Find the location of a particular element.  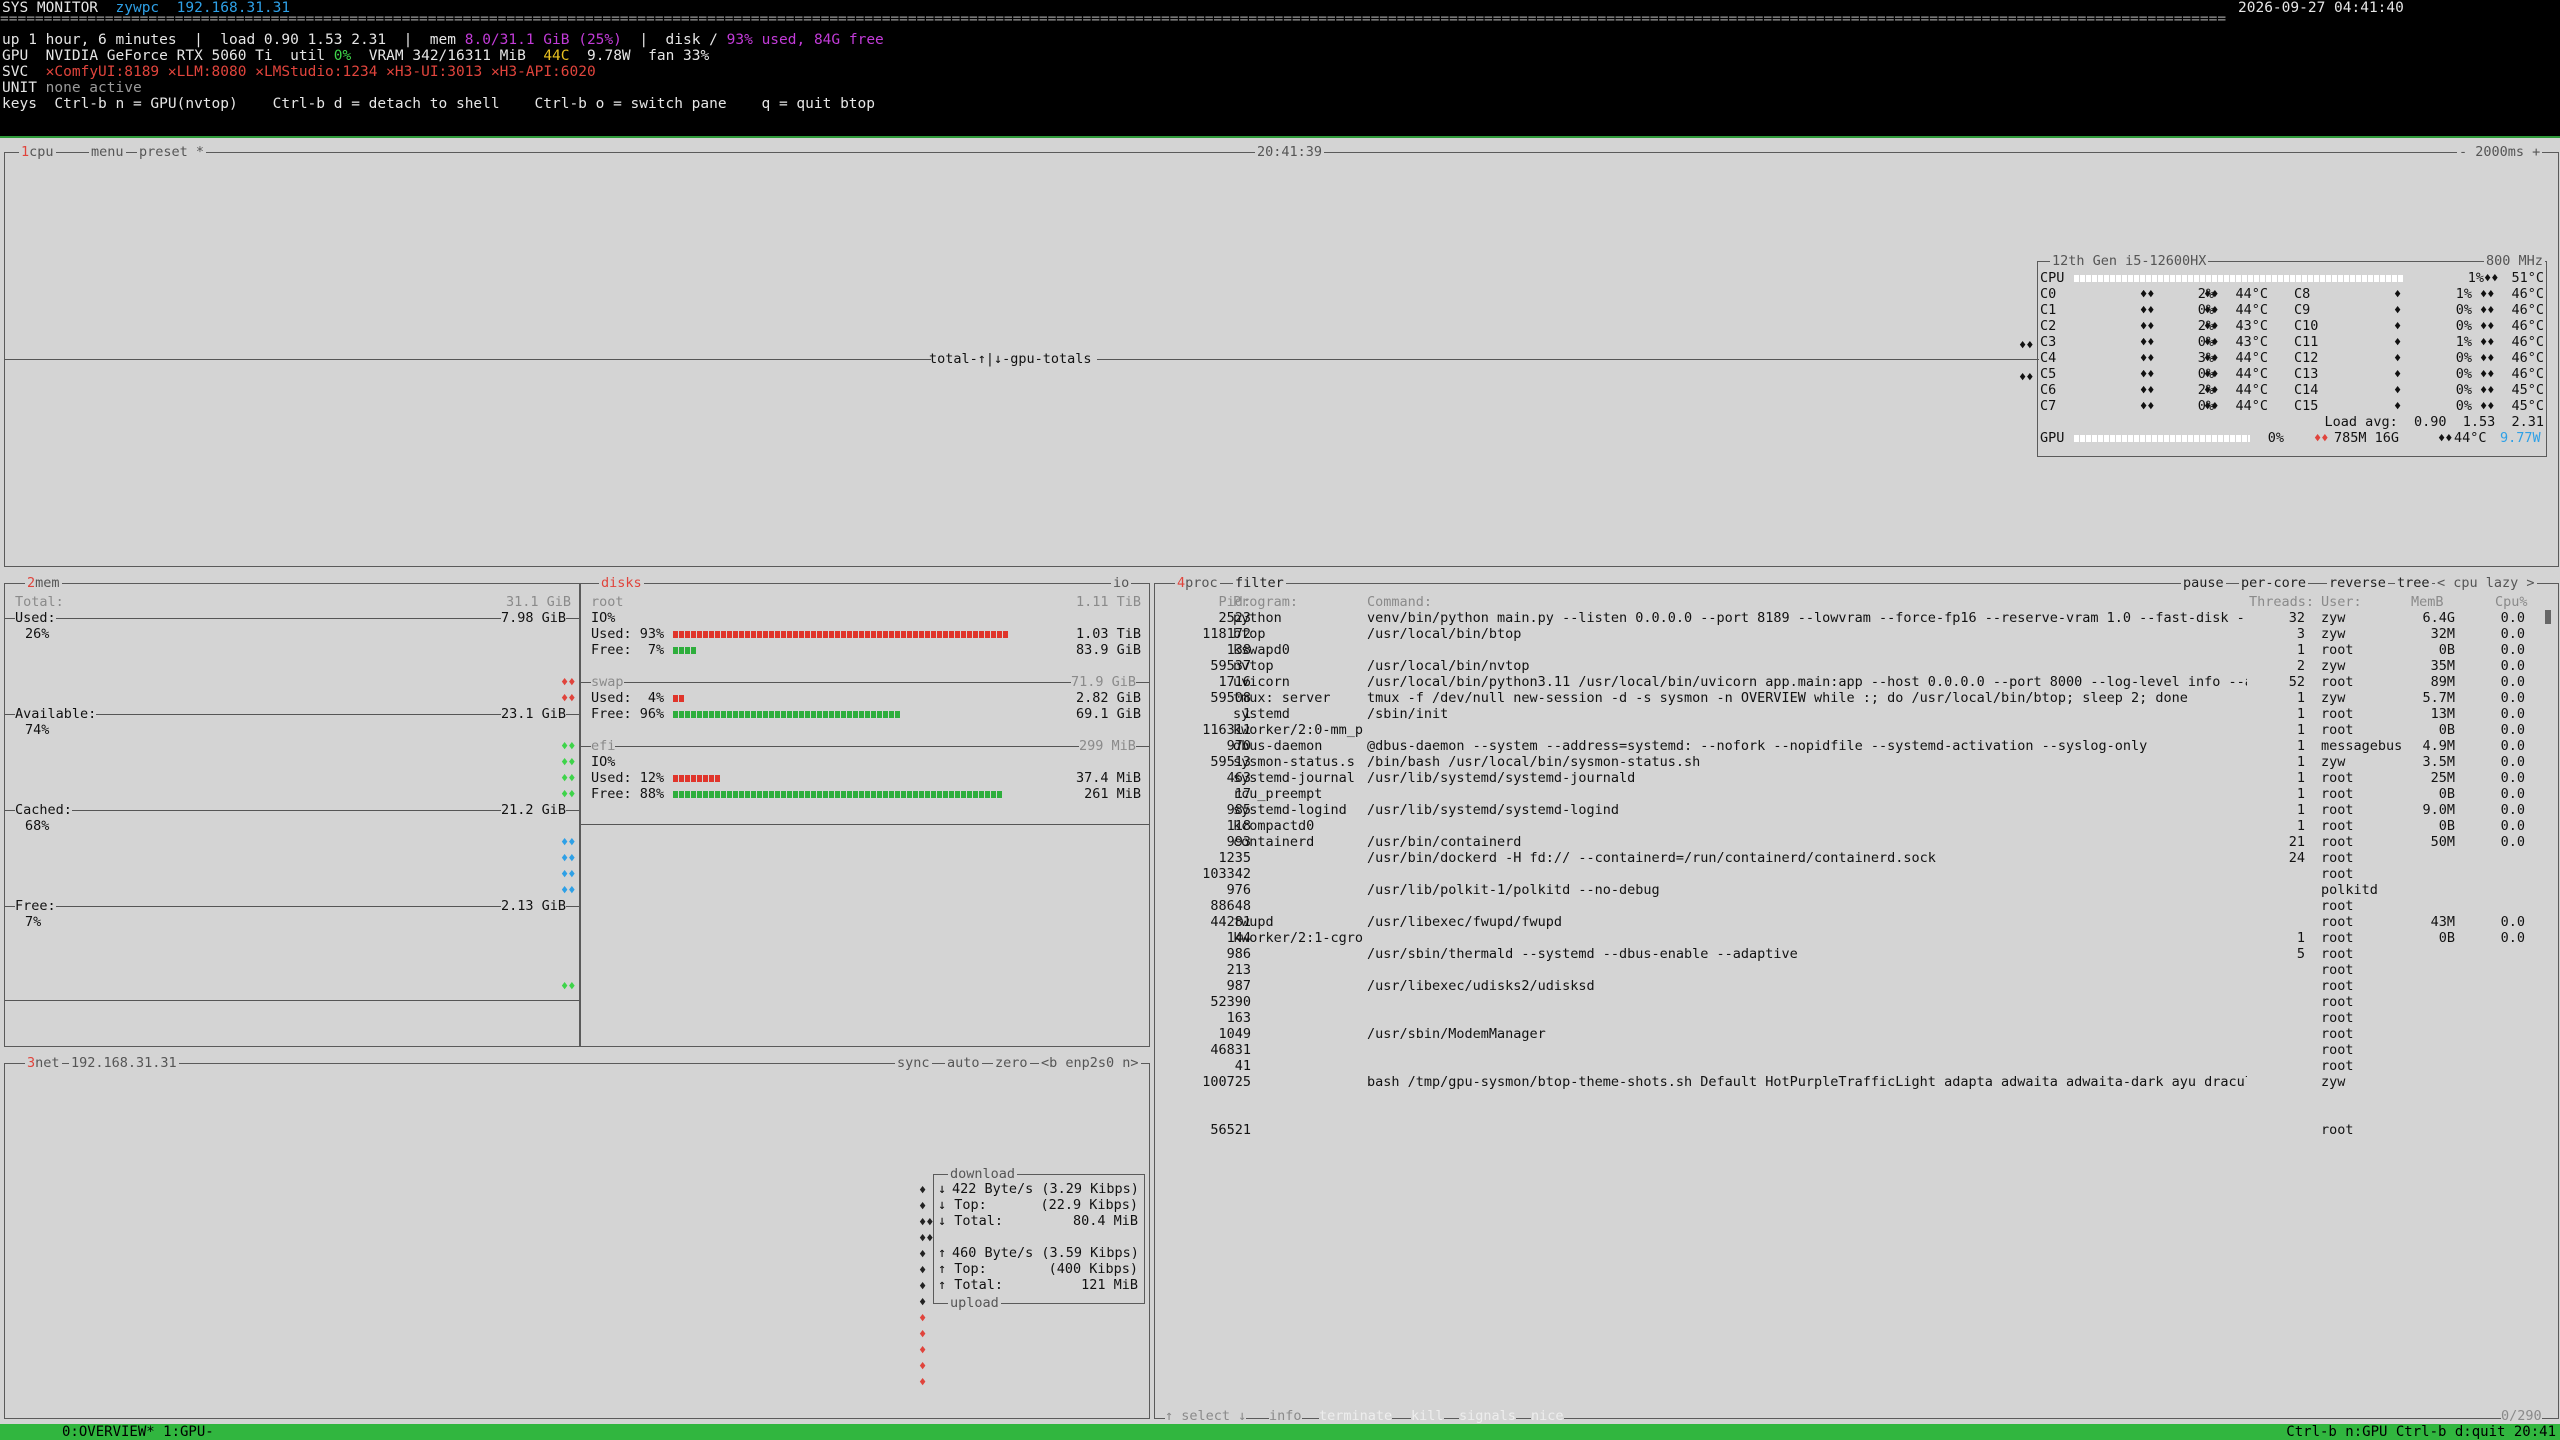

proc-pid: 52390 is located at coordinates (1230, 1002).